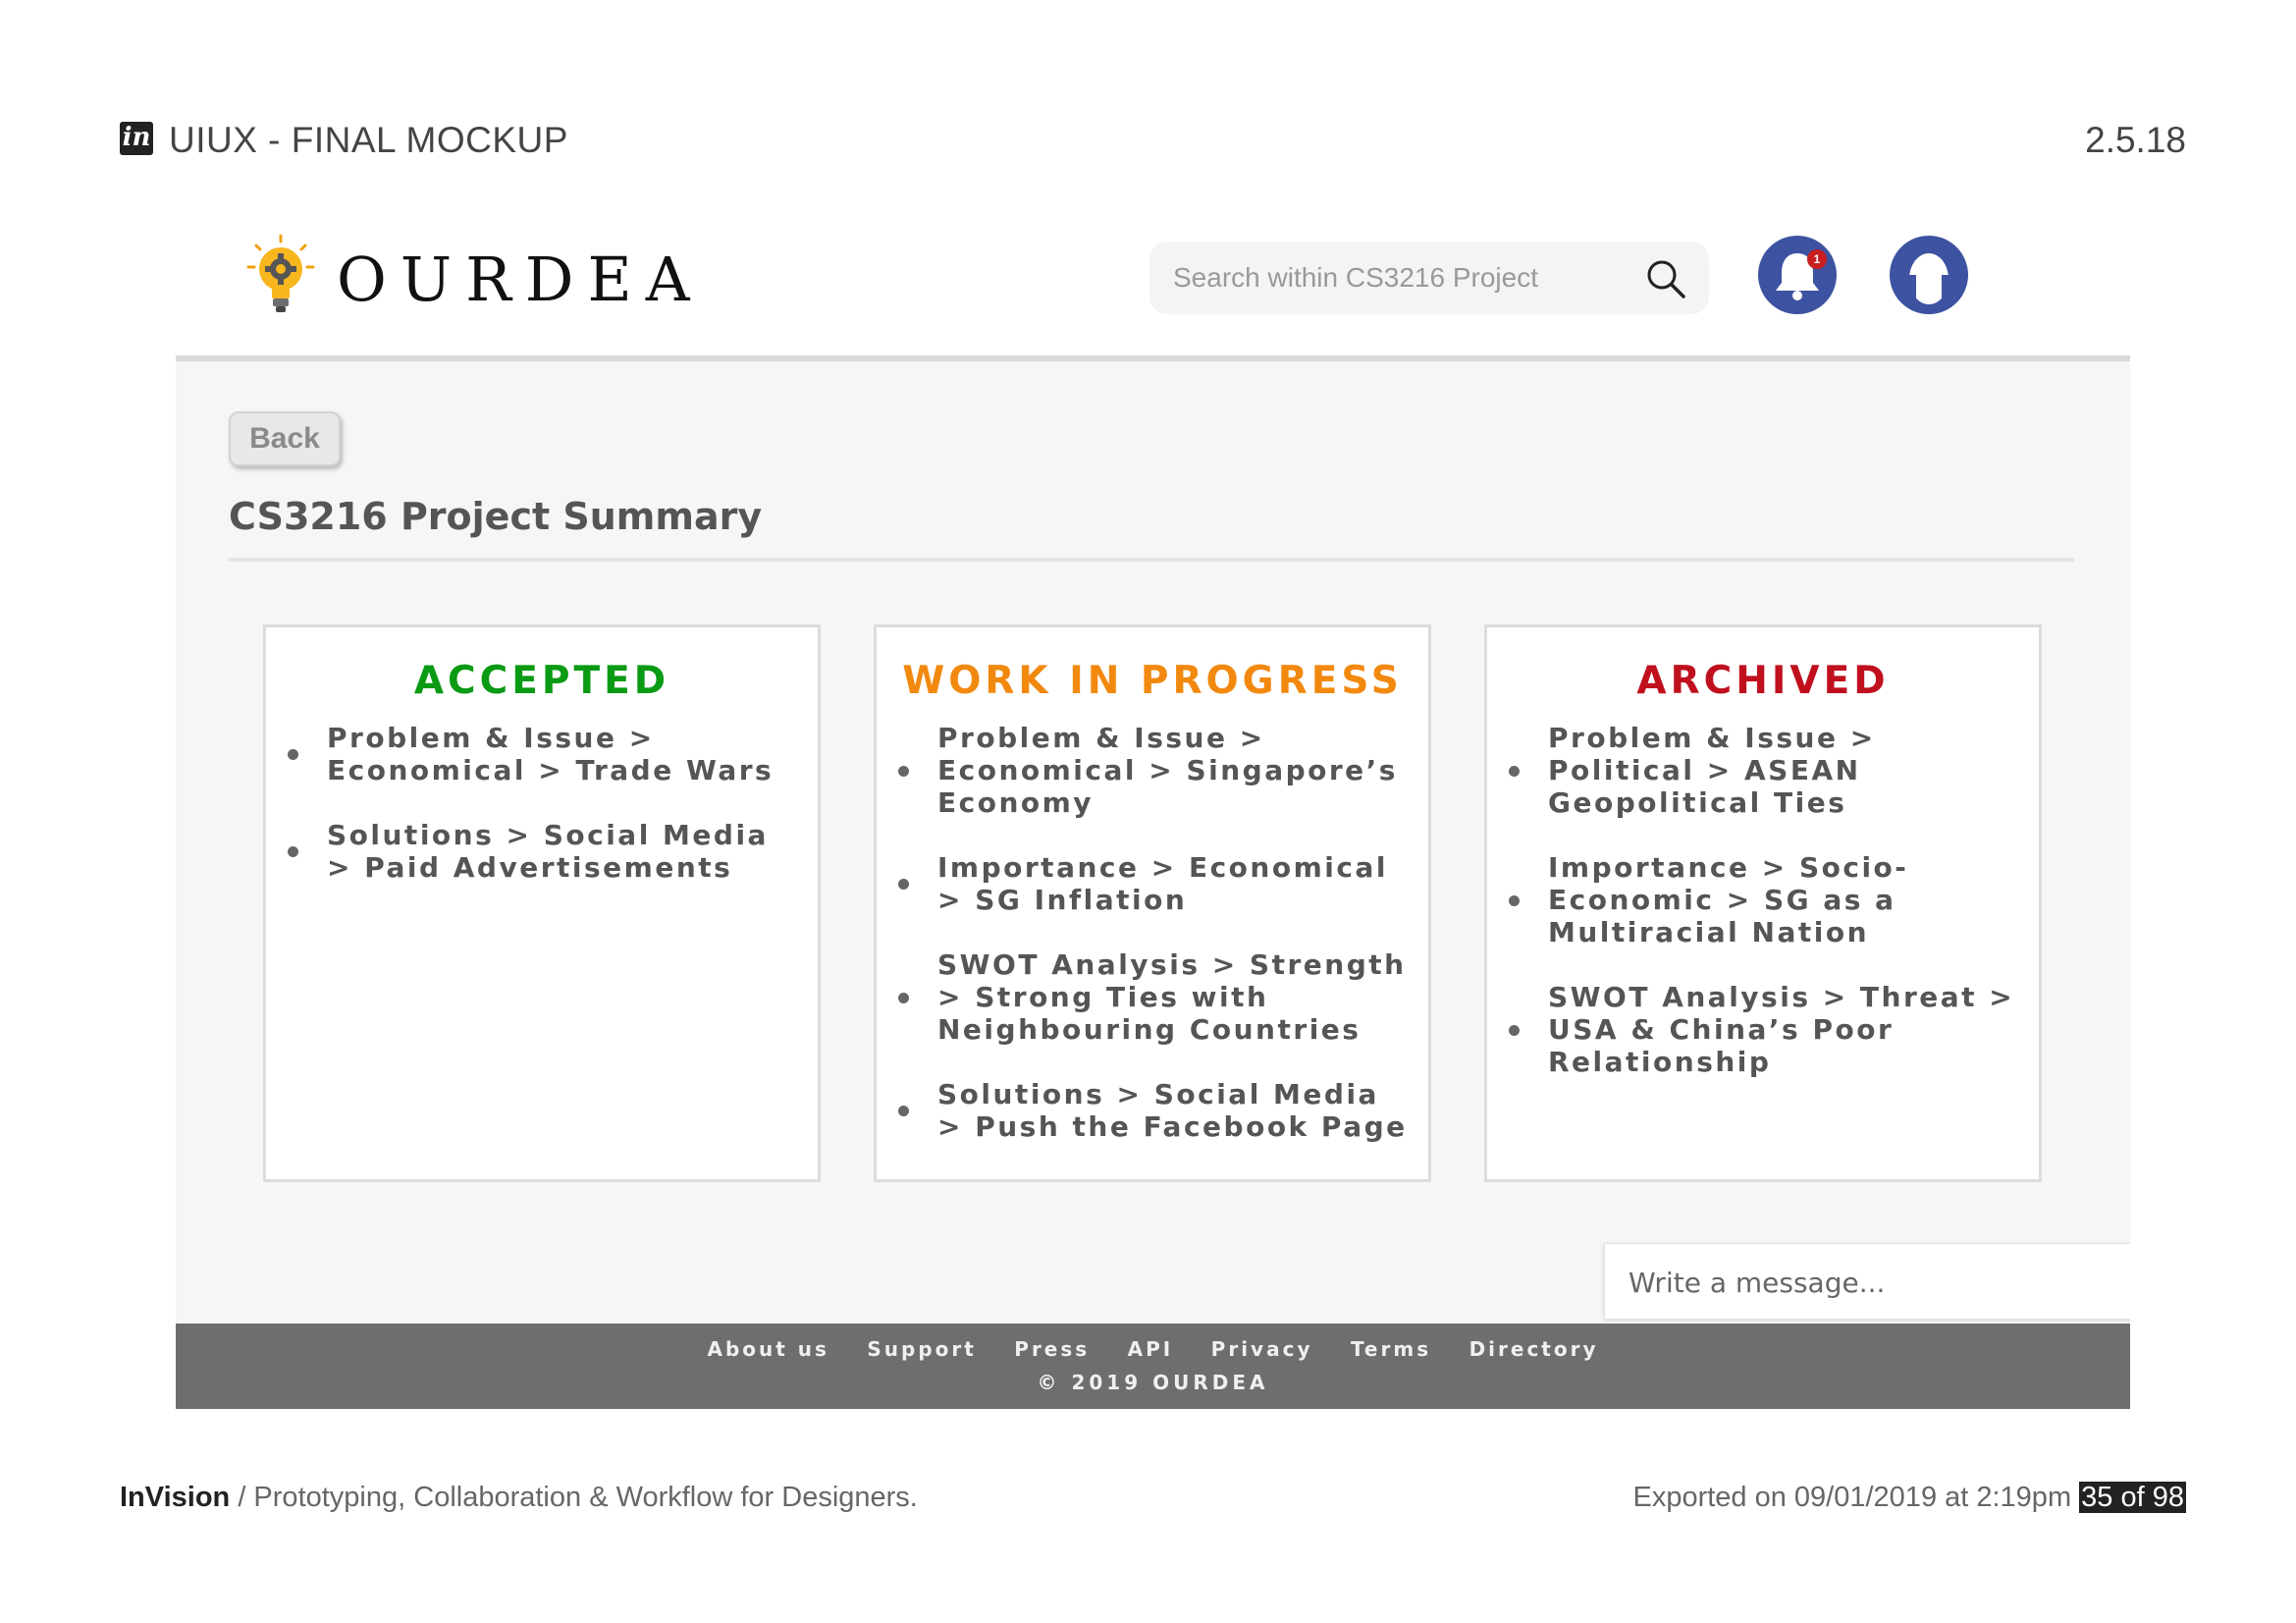  Describe the element at coordinates (1852, 1497) in the screenshot. I see `export-date: Exported on 09/01/2019 at 2:19pm` at that location.